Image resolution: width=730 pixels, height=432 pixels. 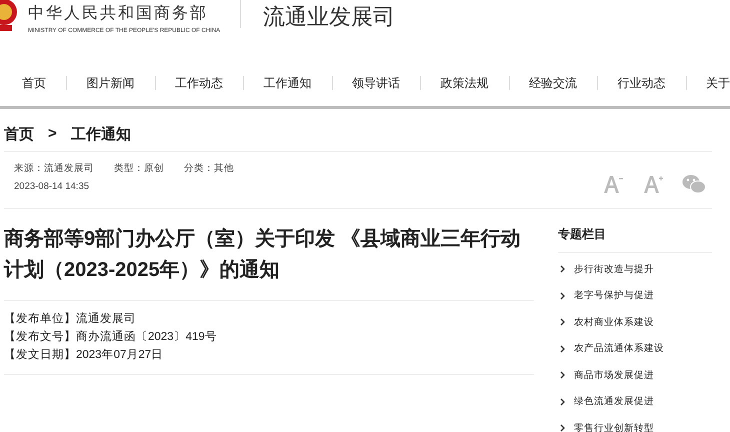 I want to click on nav-link: 工作通知, so click(x=288, y=83).